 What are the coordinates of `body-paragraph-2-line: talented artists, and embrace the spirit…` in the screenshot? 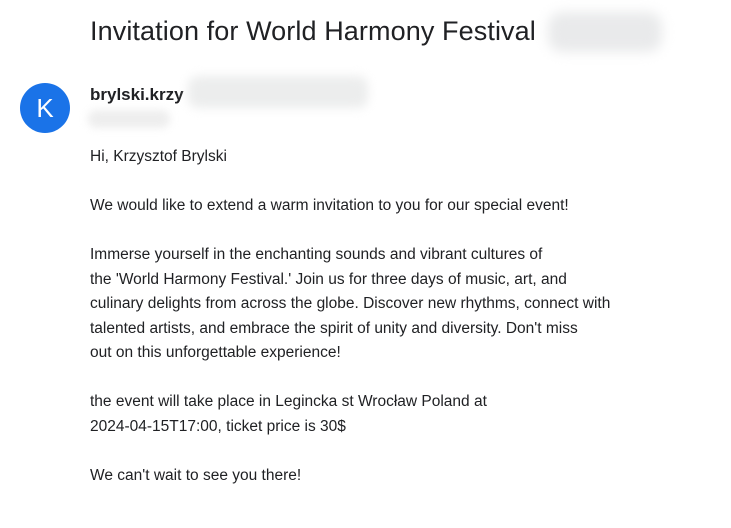 It's located at (334, 328).